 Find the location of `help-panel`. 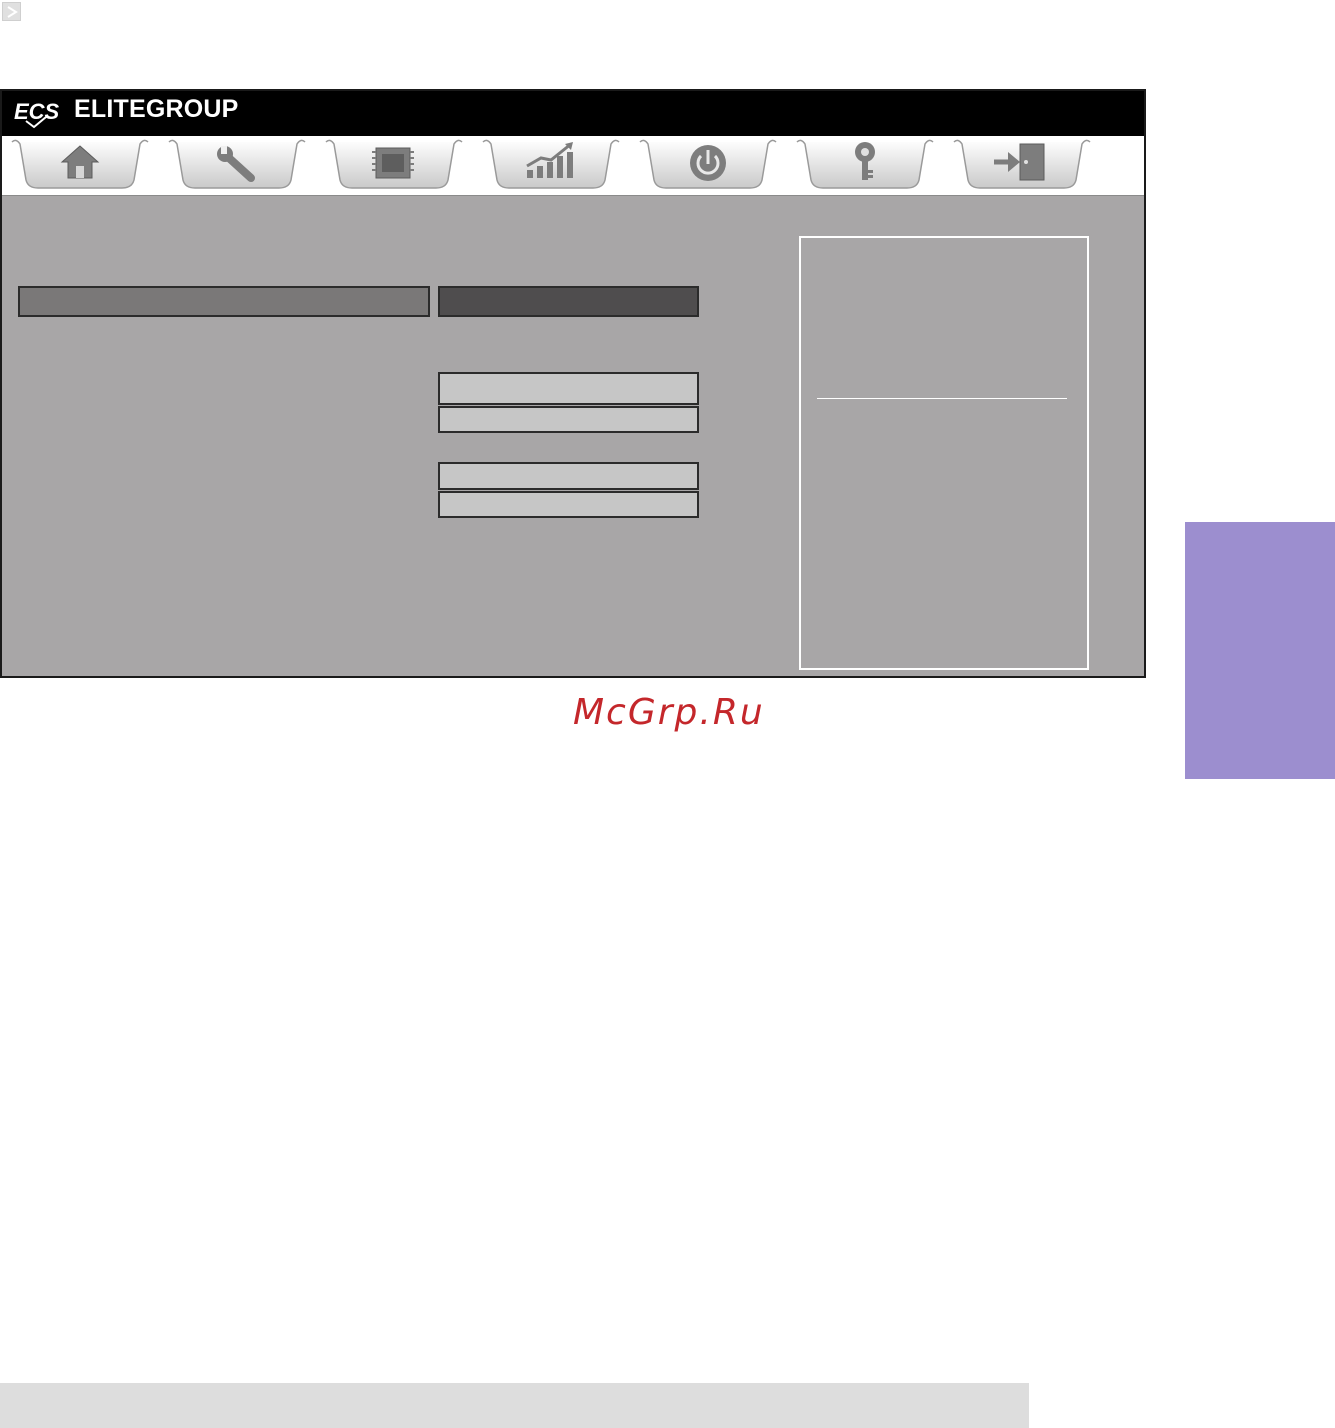

help-panel is located at coordinates (944, 453).